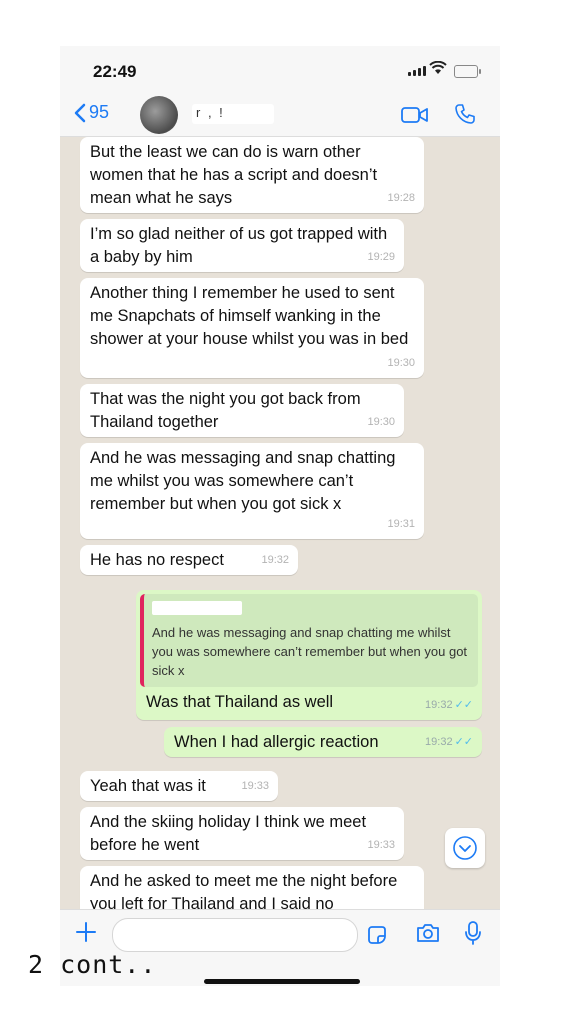 This screenshot has height=1024, width=577. Describe the element at coordinates (189, 560) in the screenshot. I see `message-bubble: He has no respect 19:32` at that location.